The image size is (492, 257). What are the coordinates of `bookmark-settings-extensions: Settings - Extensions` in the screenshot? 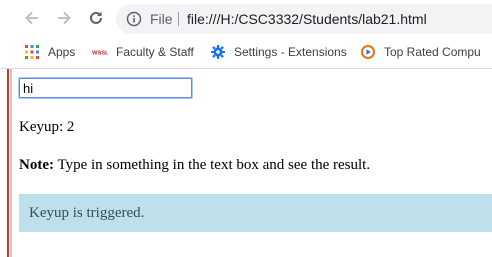 It's located at (278, 52).